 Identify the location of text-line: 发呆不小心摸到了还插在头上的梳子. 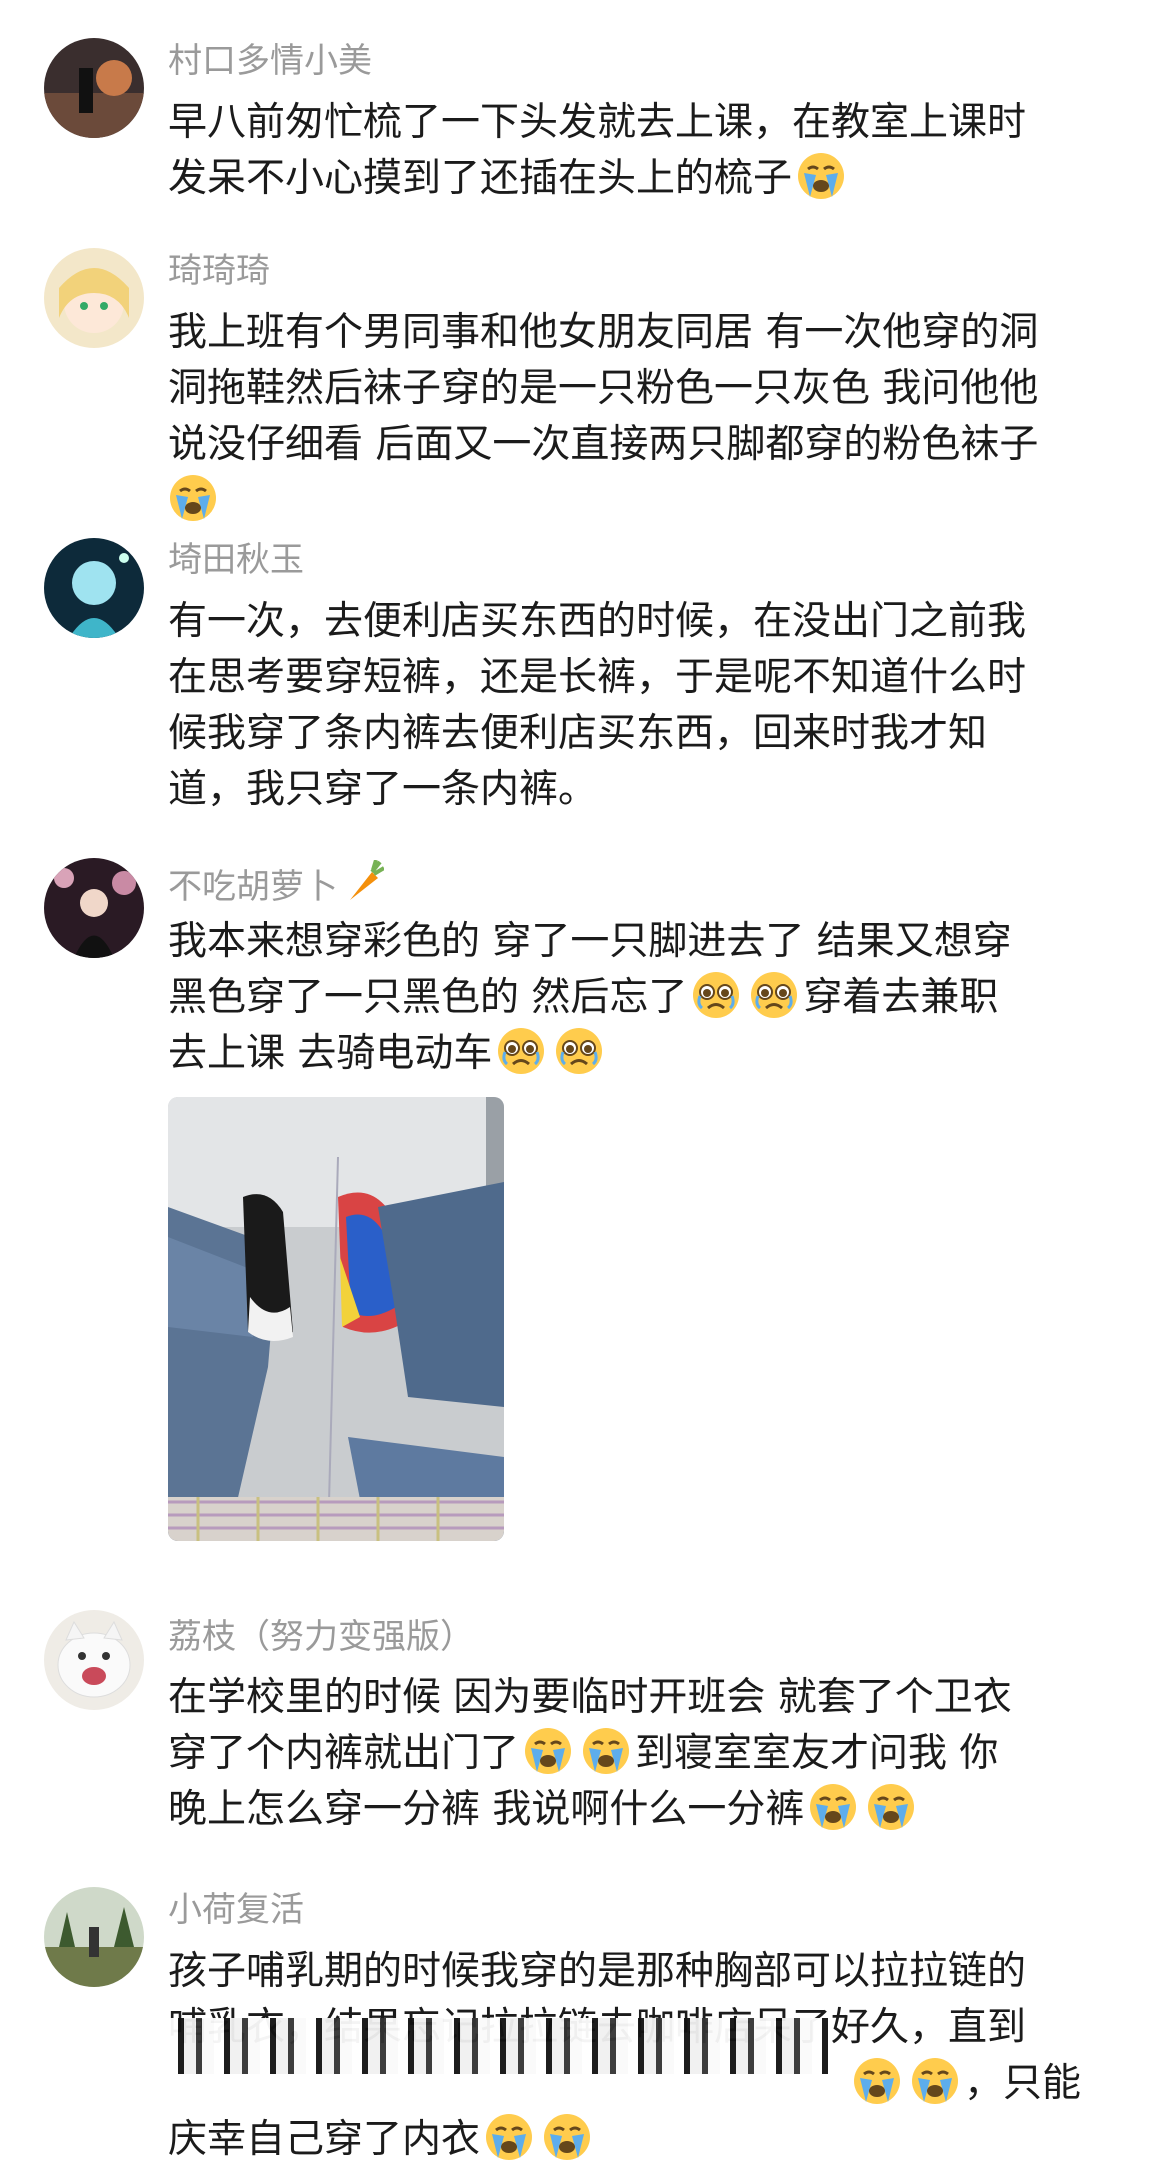
(648, 179).